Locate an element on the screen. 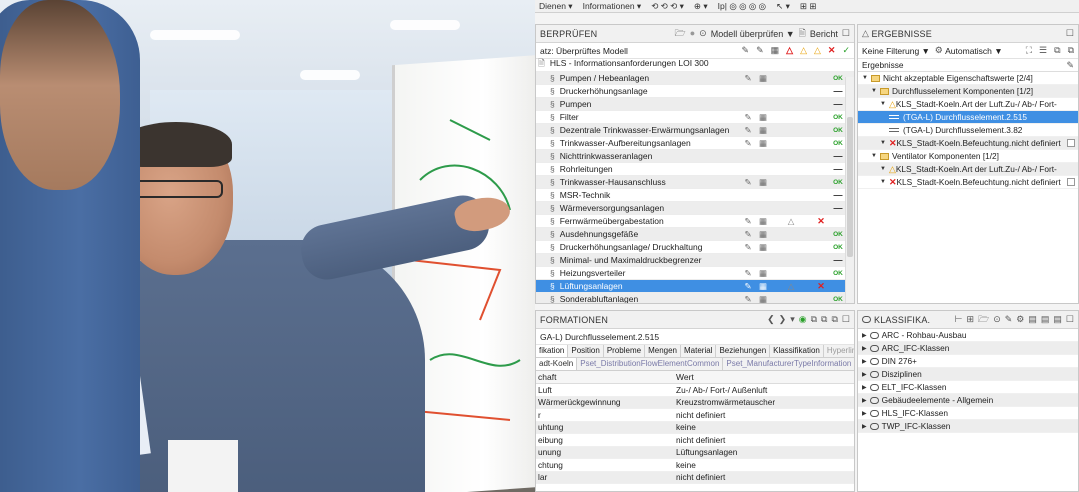 The height and width of the screenshot is (492, 1079). value-column-header: Wert is located at coordinates (761, 377).